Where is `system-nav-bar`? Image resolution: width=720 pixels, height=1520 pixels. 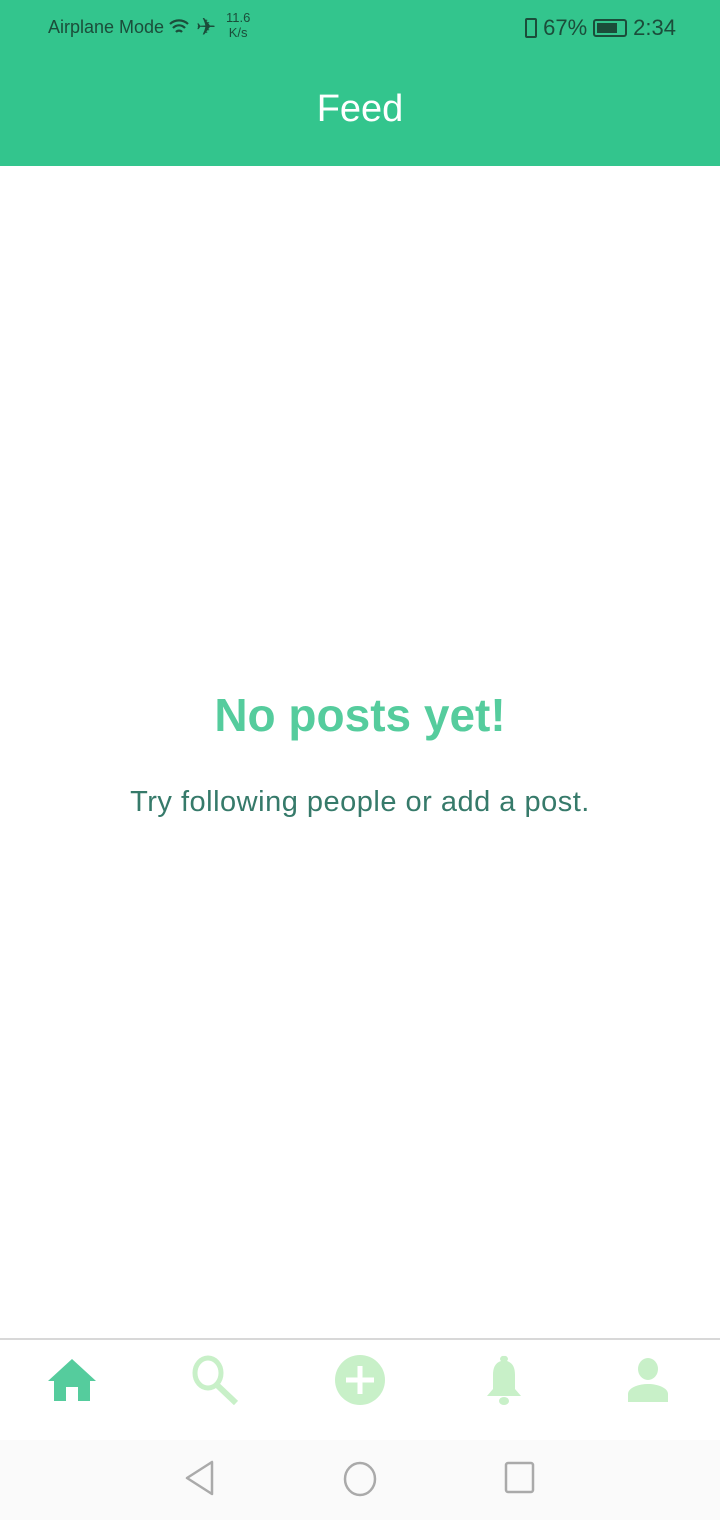
system-nav-bar is located at coordinates (360, 1480).